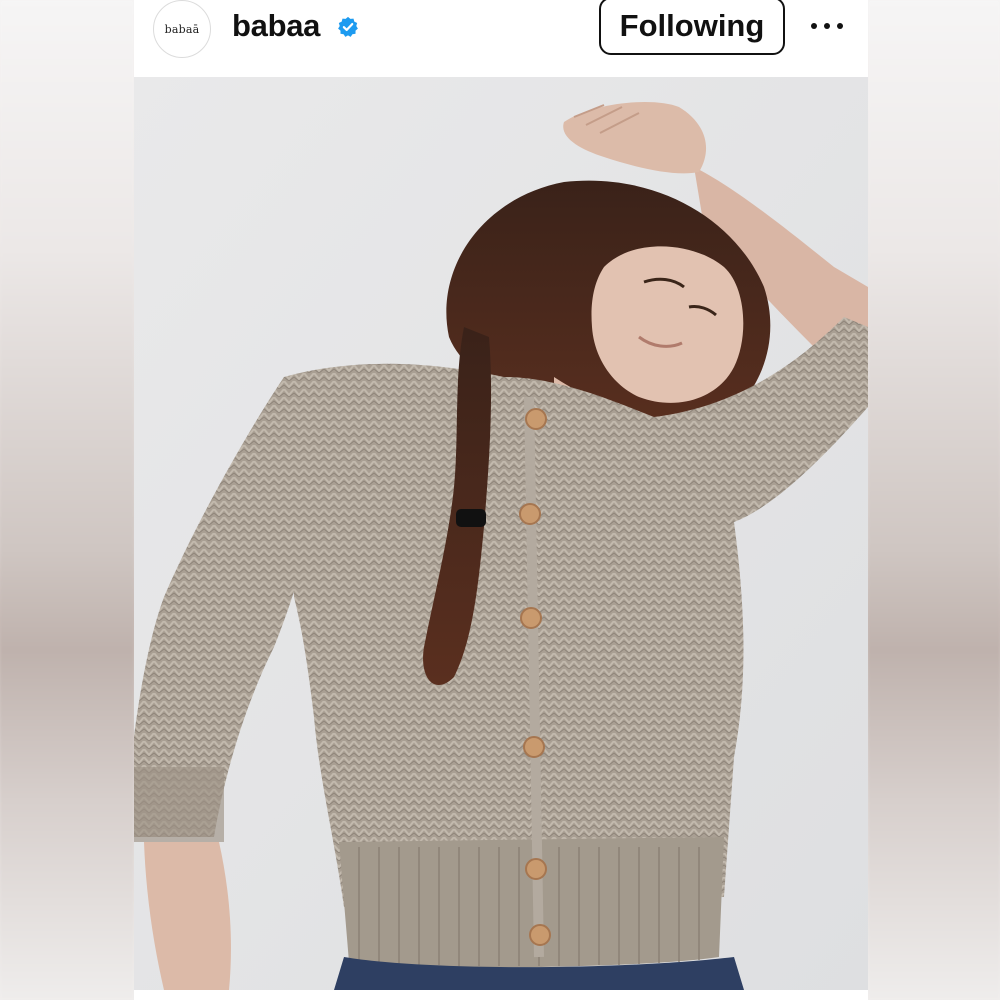  What do you see at coordinates (67, 500) in the screenshot?
I see `left-blurred-background` at bounding box center [67, 500].